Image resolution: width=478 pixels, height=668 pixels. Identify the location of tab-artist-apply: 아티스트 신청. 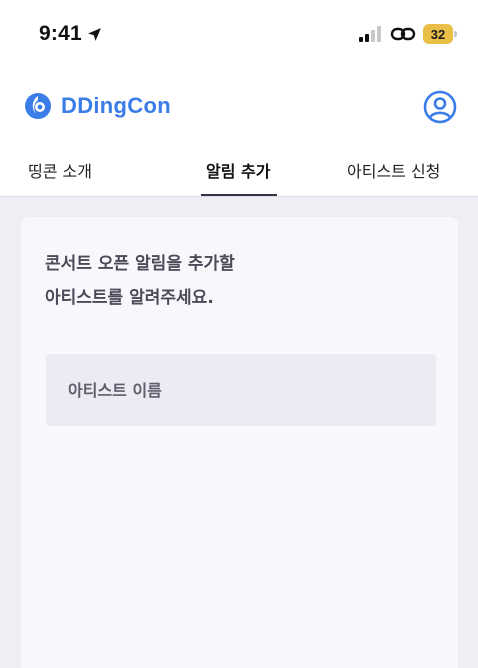
(393, 170).